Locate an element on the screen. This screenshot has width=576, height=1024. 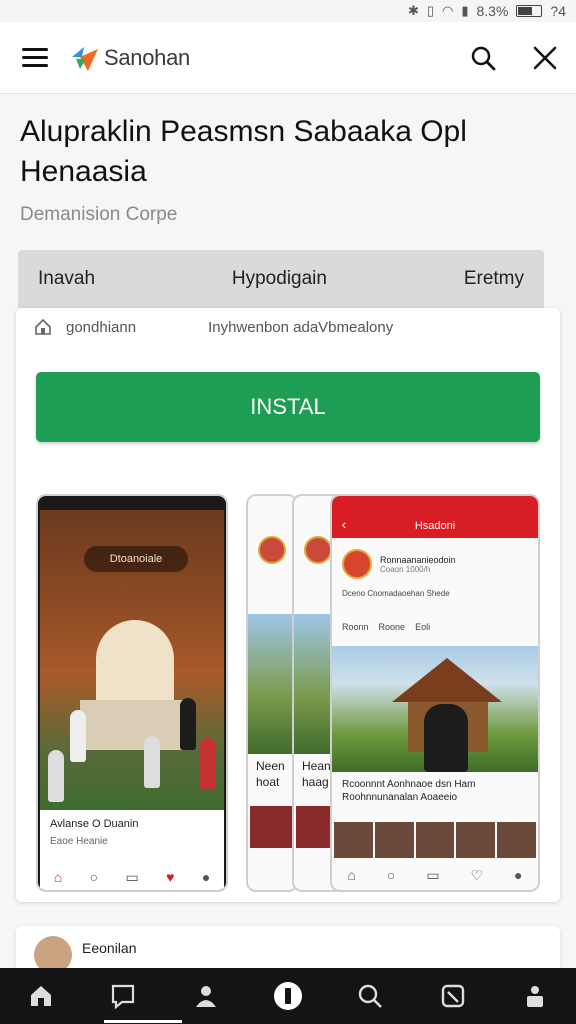
screenshot-1-footer: Avlanse O Duanin Eaoe Heanie ⌂ ○ ▭ ♥ ● is located at coordinates (132, 850).